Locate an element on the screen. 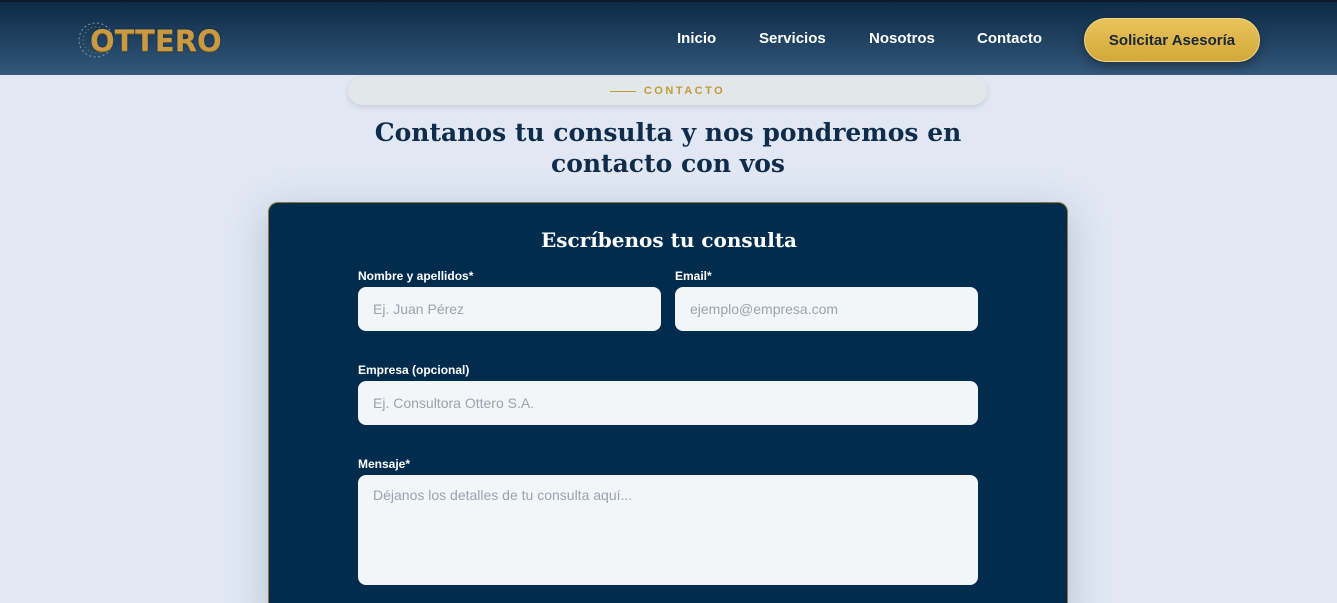 The image size is (1337, 603). email-label: Email* is located at coordinates (693, 276).